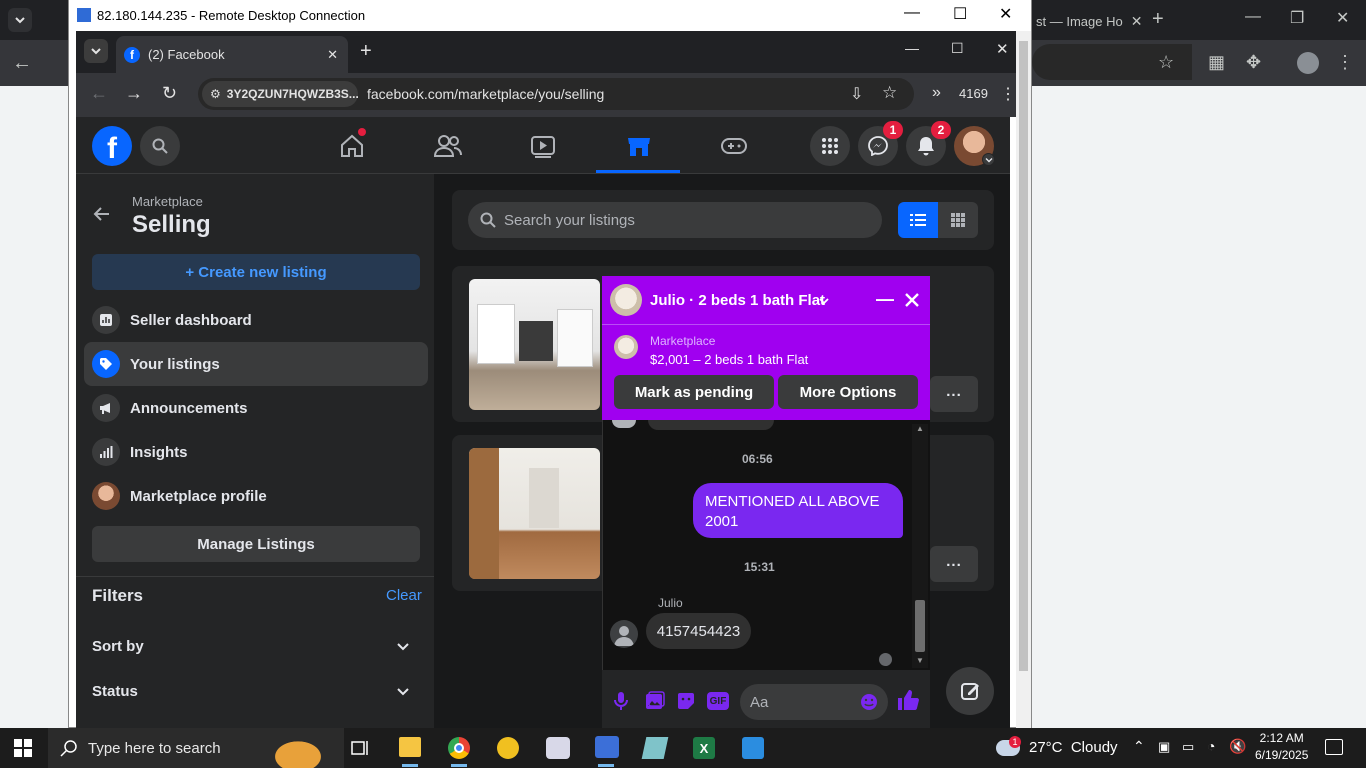  I want to click on task-view-icon, so click(360, 748).